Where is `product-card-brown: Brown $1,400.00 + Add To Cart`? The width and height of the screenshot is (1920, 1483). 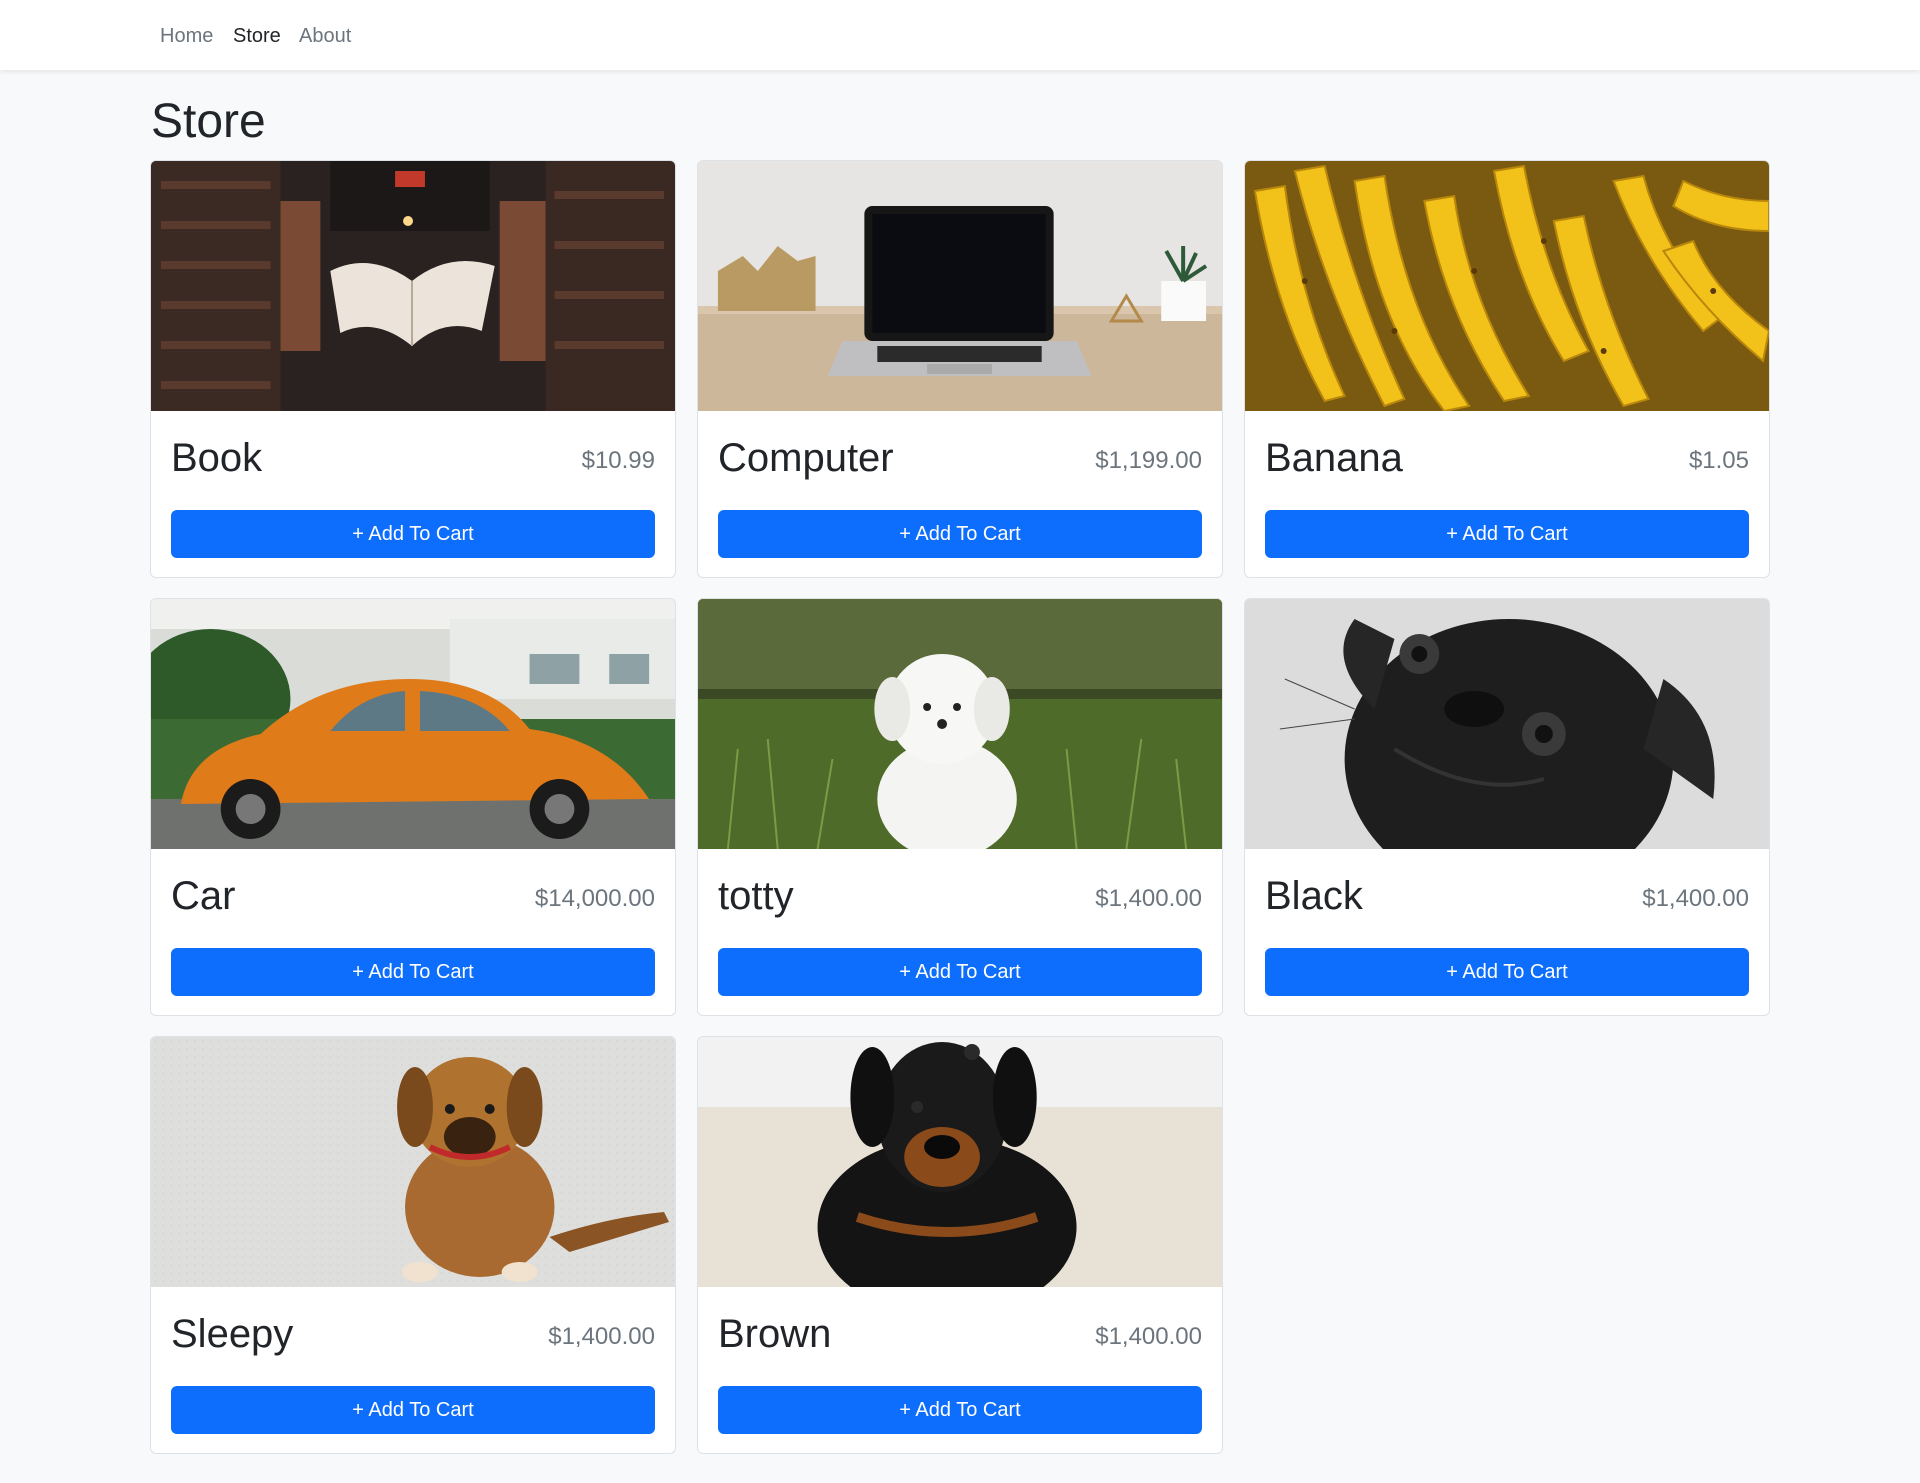 product-card-brown: Brown $1,400.00 + Add To Cart is located at coordinates (960, 1245).